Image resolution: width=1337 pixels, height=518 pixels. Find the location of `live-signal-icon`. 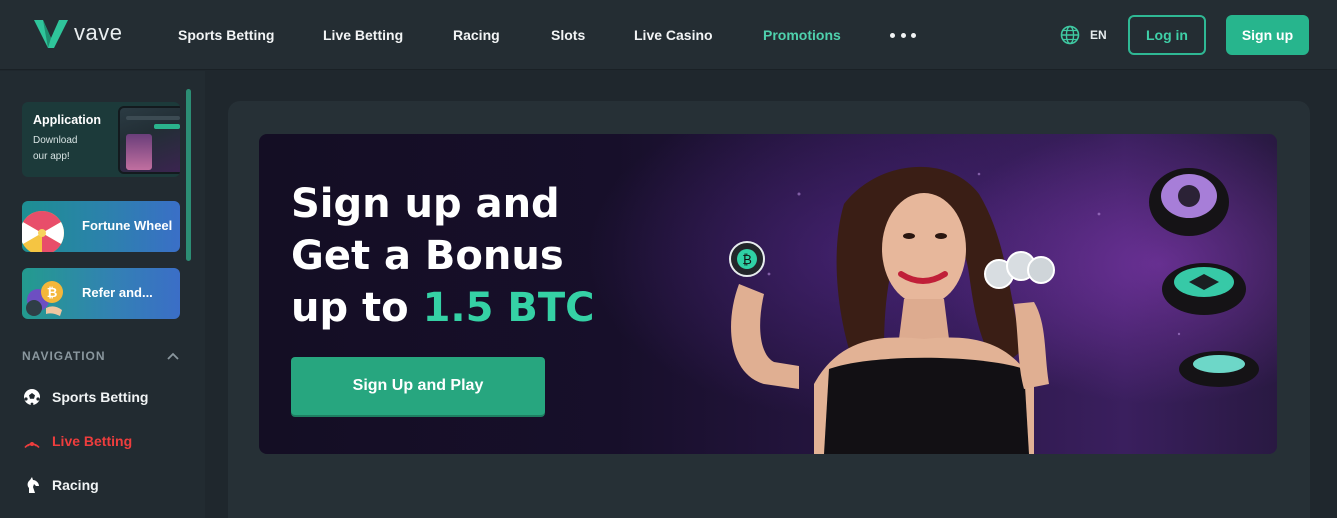

live-signal-icon is located at coordinates (32, 445).